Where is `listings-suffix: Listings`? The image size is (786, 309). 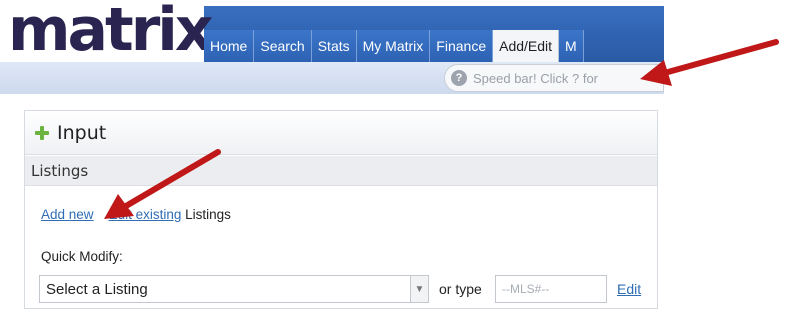
listings-suffix: Listings is located at coordinates (208, 214).